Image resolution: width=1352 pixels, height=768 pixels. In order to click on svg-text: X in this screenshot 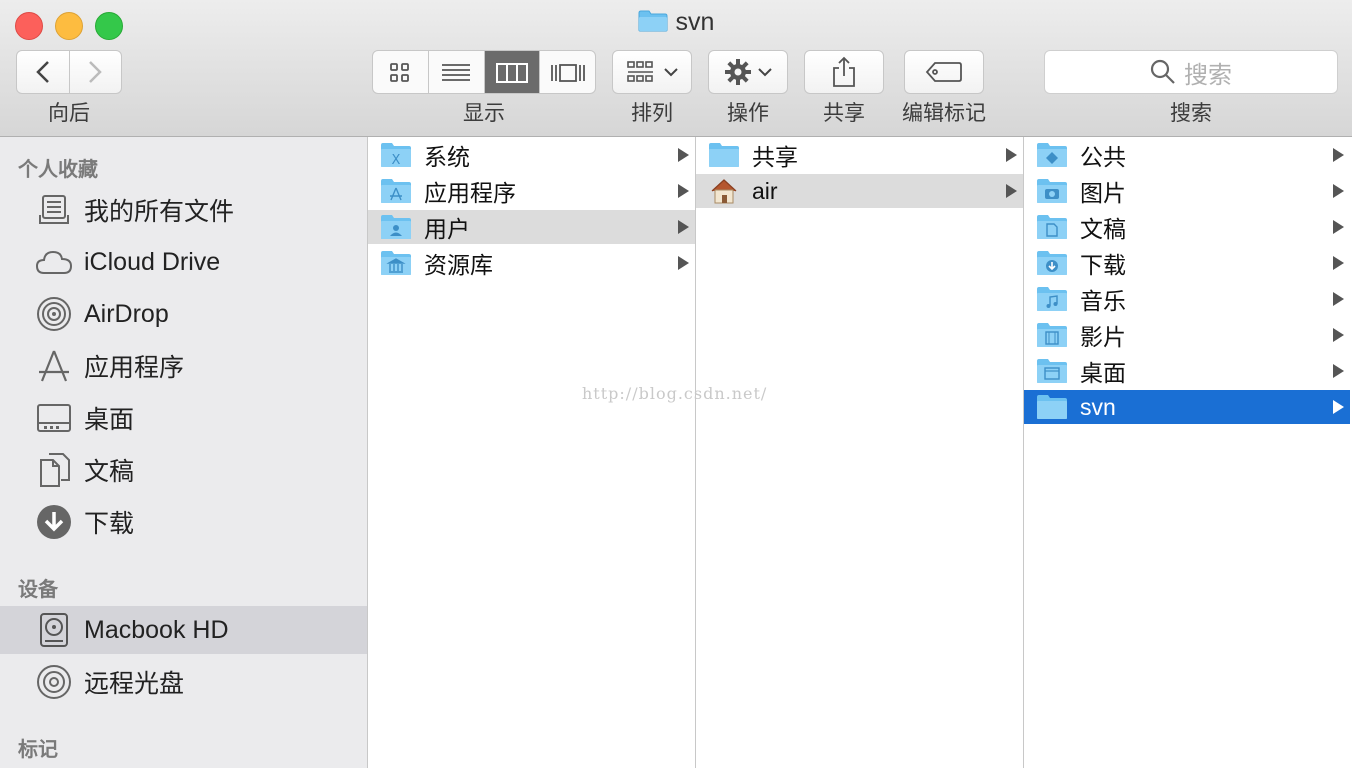, I will do `click(396, 160)`.